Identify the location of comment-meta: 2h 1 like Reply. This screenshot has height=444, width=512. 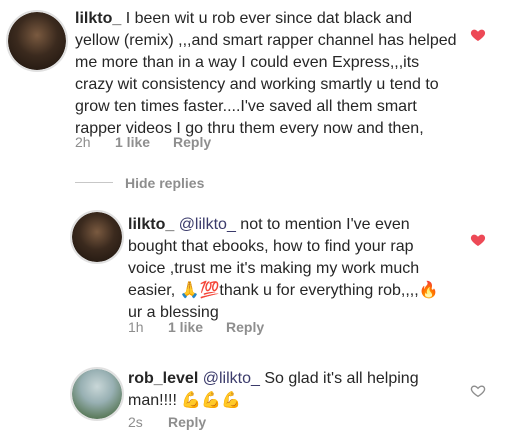
(143, 142).